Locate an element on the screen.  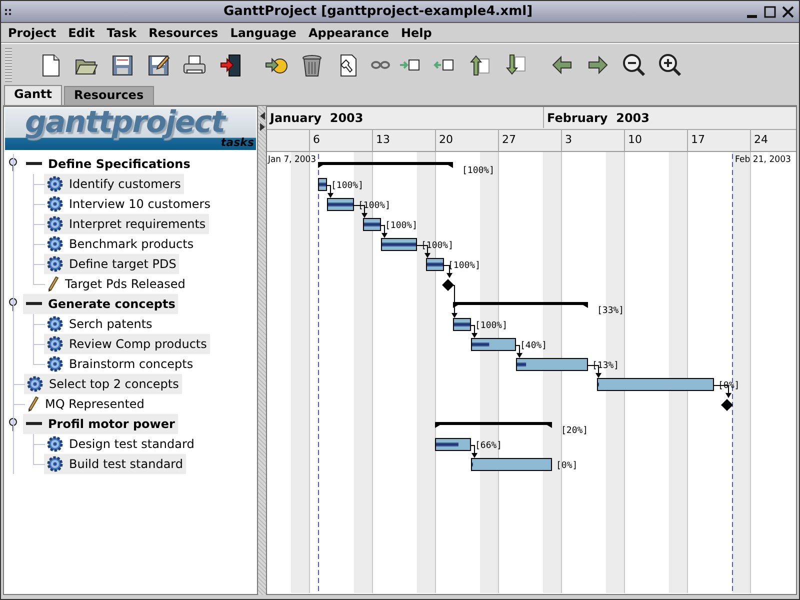
task-row: Interpret requirements is located at coordinates (126, 224).